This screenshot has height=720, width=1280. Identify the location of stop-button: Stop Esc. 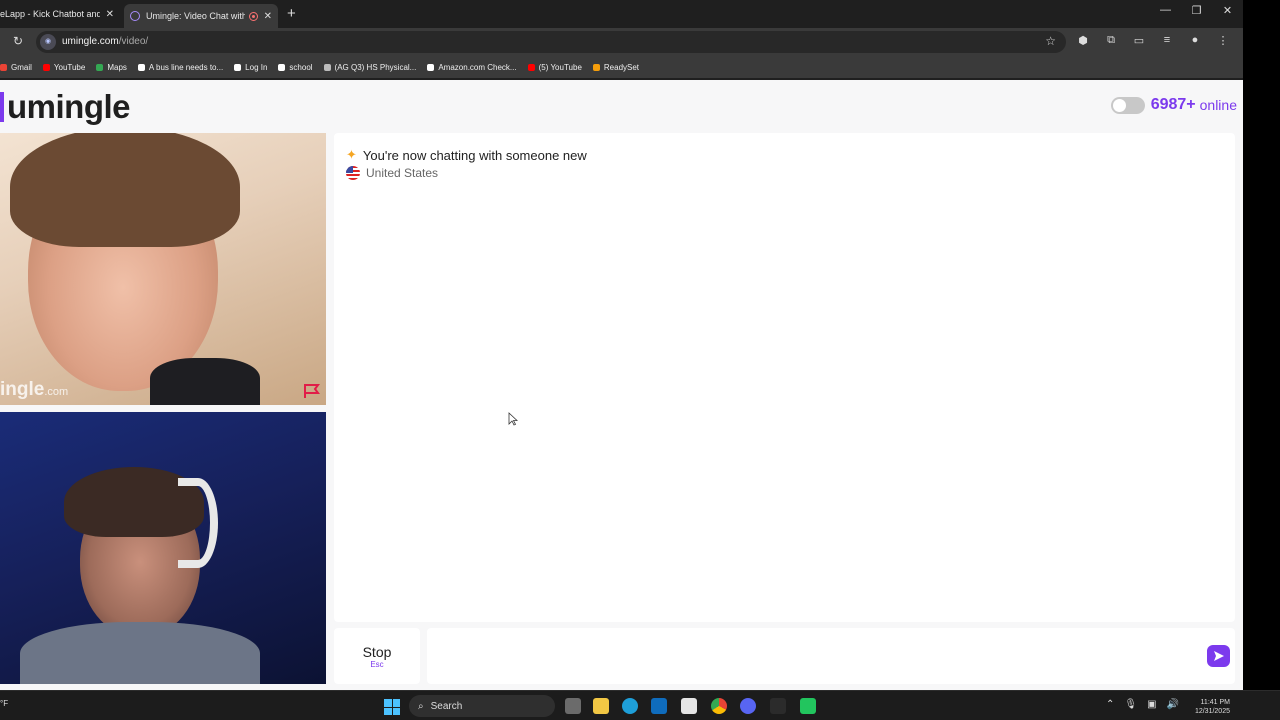
(377, 656).